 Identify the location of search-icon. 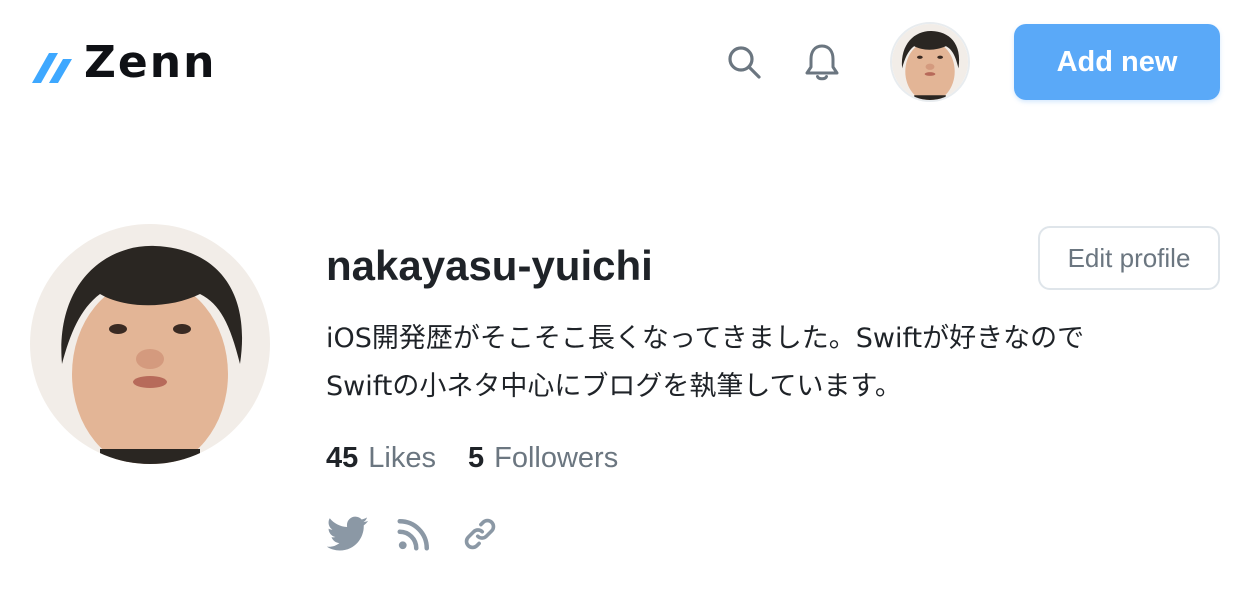
(744, 62).